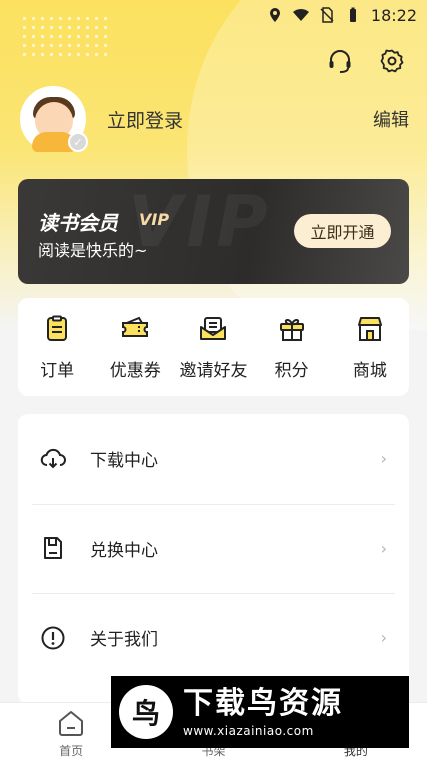  I want to click on menu-label: 兑换中心, so click(124, 550).